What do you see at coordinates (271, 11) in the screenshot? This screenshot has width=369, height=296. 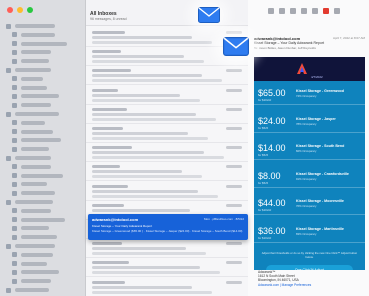 I see `reply-icon` at bounding box center [271, 11].